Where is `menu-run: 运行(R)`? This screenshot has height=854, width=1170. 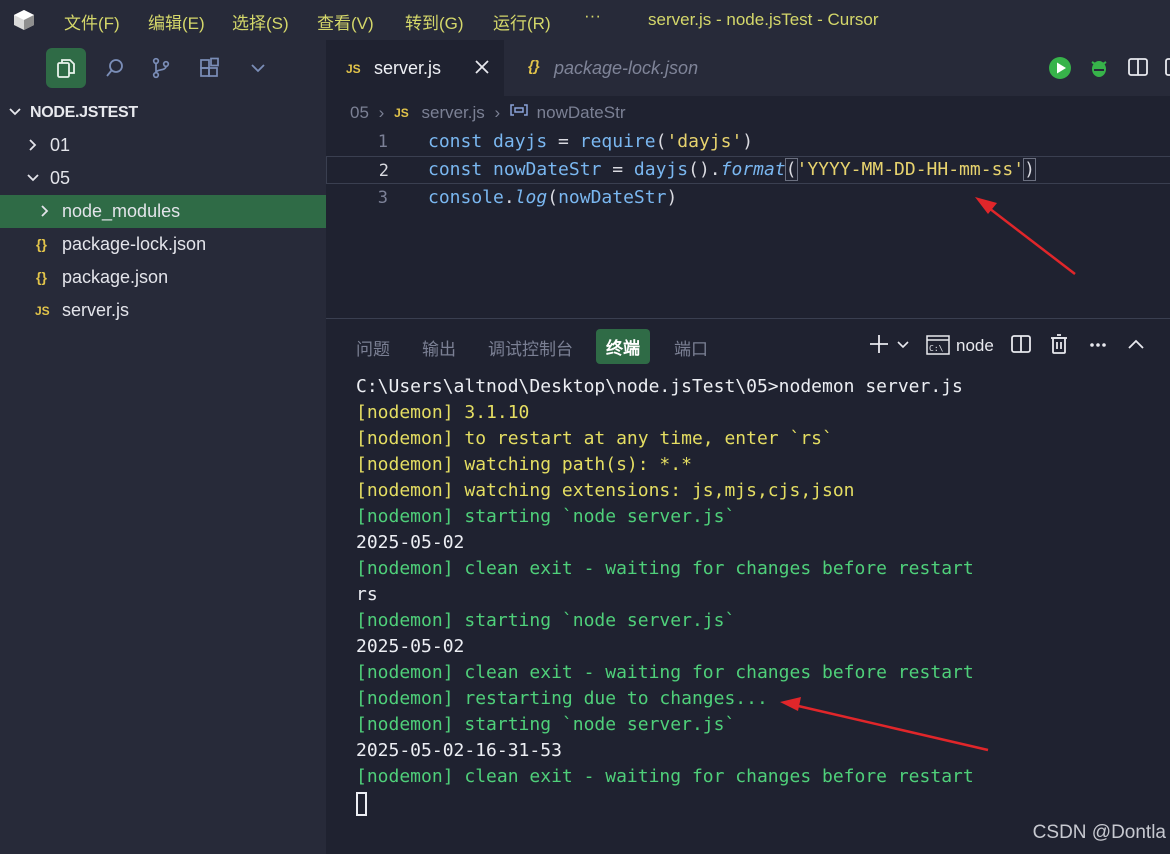 menu-run: 运行(R) is located at coordinates (522, 21).